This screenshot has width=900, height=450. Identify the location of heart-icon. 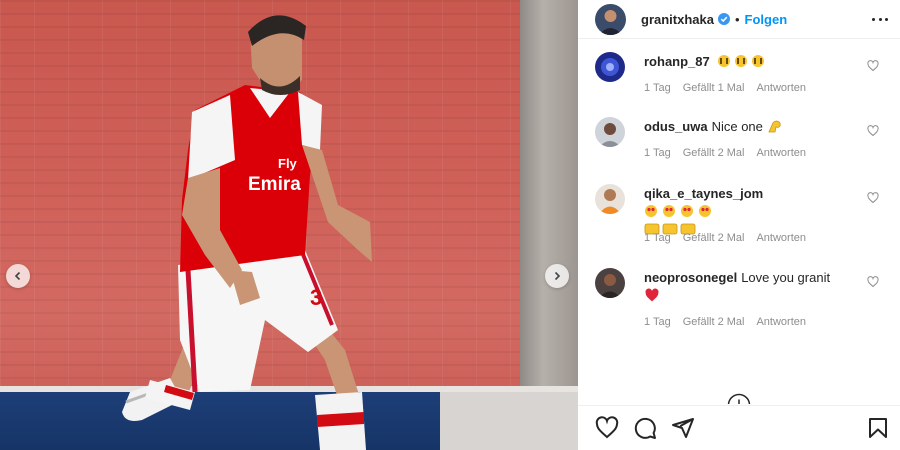
(607, 428).